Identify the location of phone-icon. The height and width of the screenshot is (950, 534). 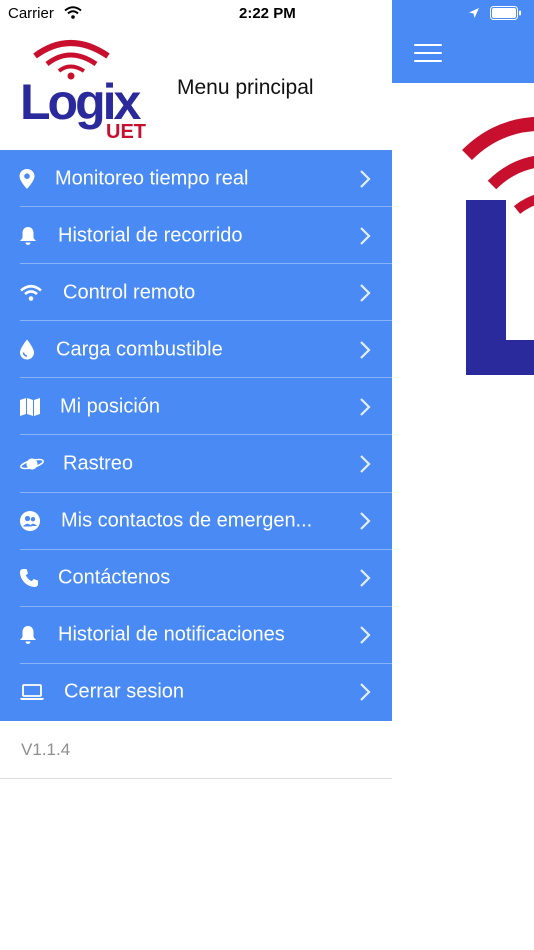
(32, 578).